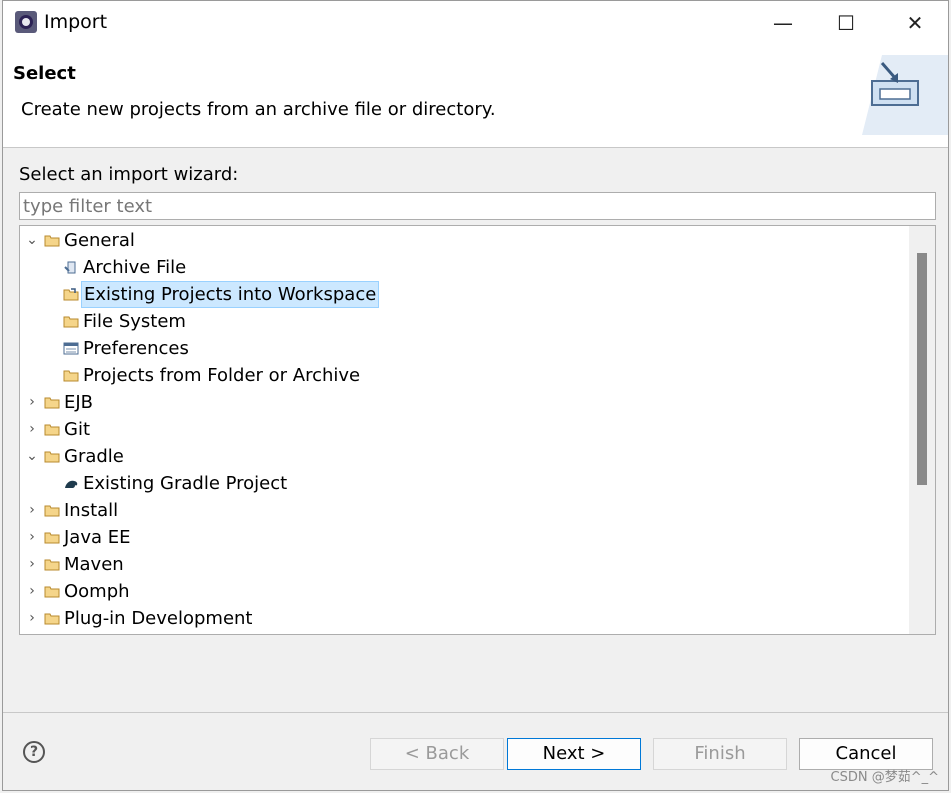 Image resolution: width=951 pixels, height=793 pixels. Describe the element at coordinates (71, 348) in the screenshot. I see `preferences-icon` at that location.